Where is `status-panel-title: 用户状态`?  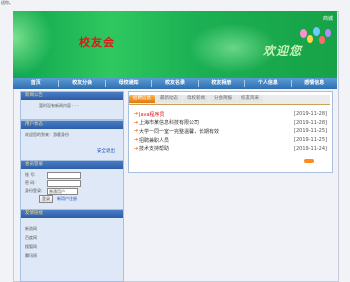 status-panel-title: 用户状态 is located at coordinates (72, 125).